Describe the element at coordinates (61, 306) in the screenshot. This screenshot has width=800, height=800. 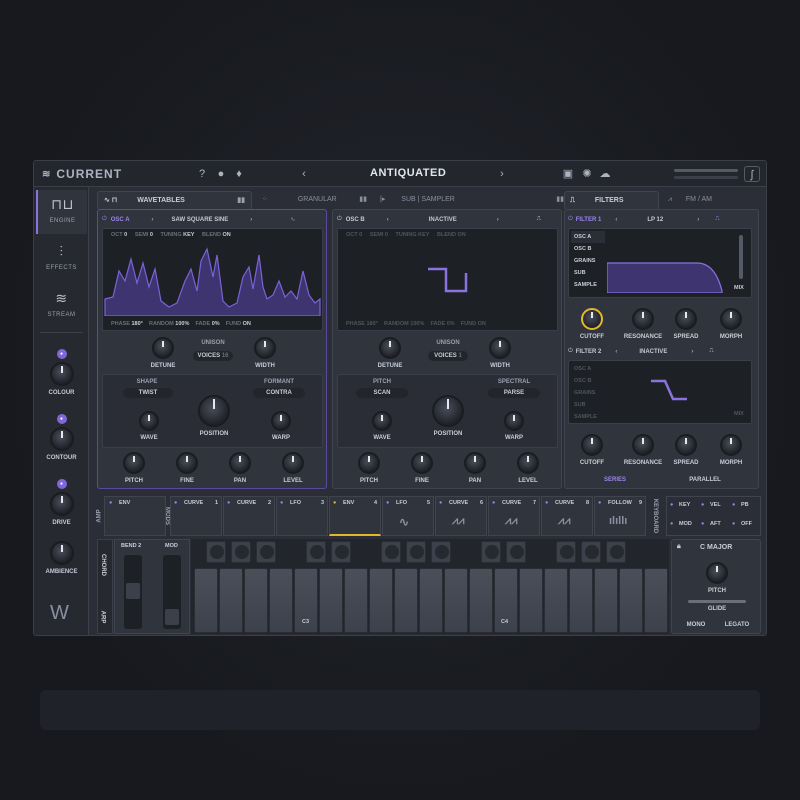
I see `nav-stream: ≋ STREAM` at that location.